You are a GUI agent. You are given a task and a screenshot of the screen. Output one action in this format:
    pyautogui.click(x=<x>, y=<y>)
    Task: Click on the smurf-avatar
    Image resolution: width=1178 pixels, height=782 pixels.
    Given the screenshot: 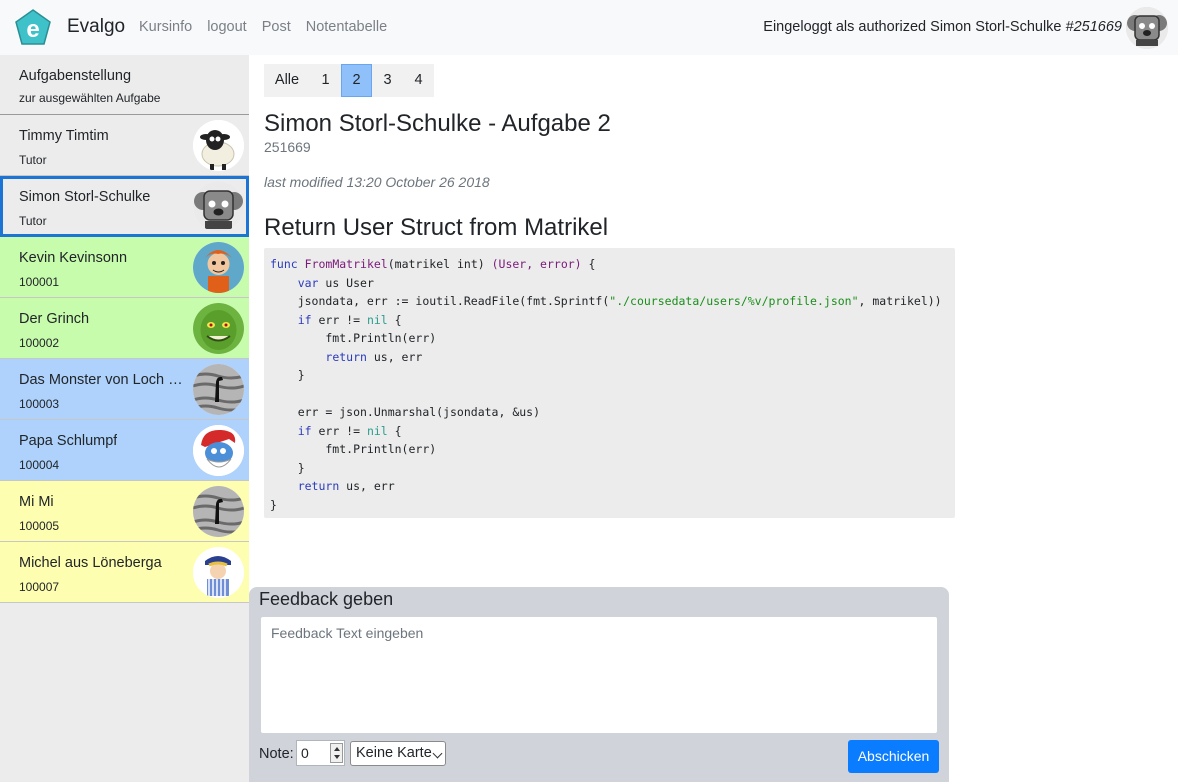 What is the action you would take?
    pyautogui.click(x=218, y=450)
    